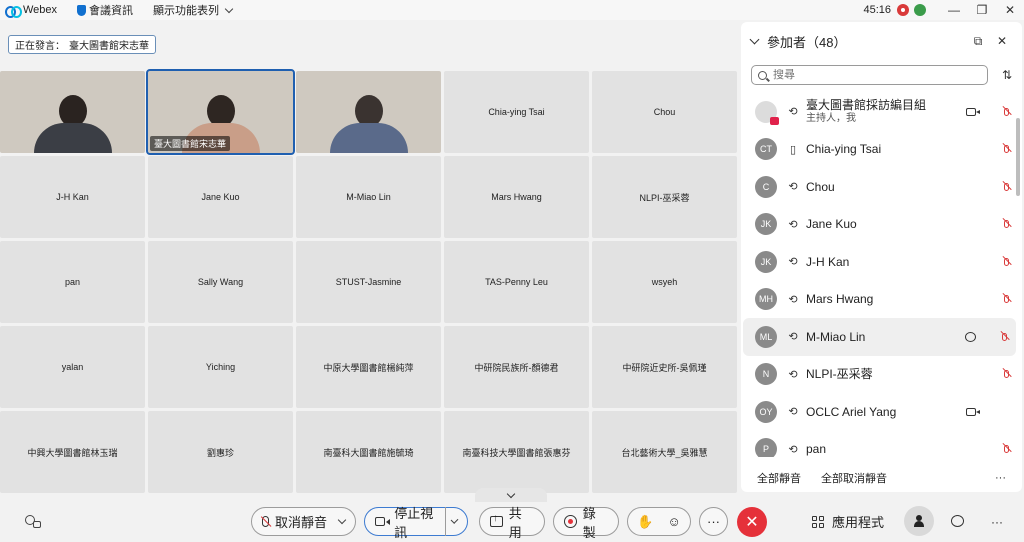 The height and width of the screenshot is (542, 1024). Describe the element at coordinates (713, 521) in the screenshot. I see `more-button: ···` at that location.